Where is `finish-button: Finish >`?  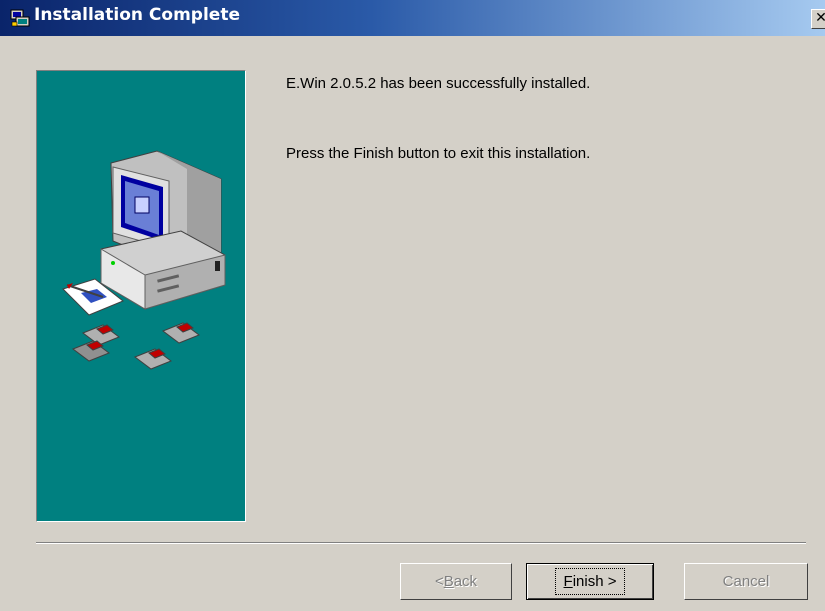
finish-button: Finish > is located at coordinates (590, 581).